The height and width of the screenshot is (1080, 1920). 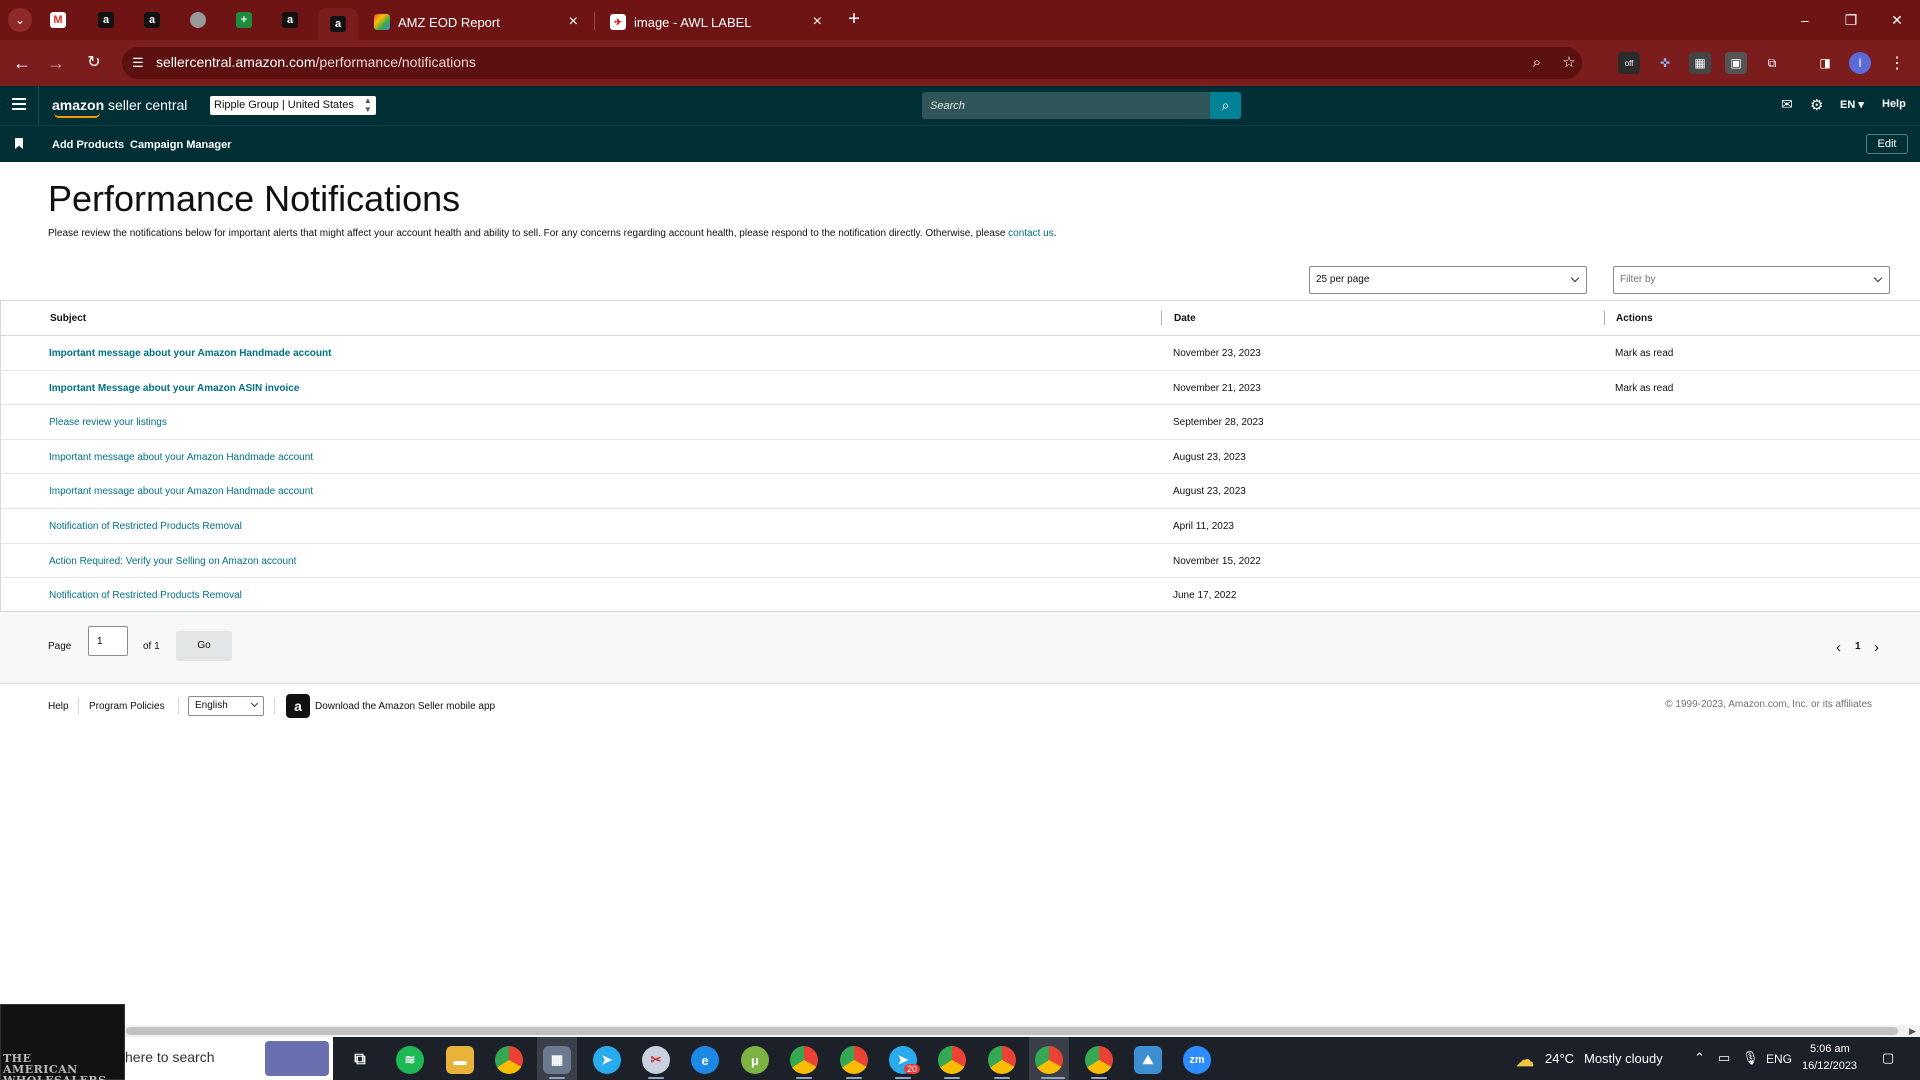 What do you see at coordinates (460, 1060) in the screenshot?
I see `file-explorer-icon: ▬` at bounding box center [460, 1060].